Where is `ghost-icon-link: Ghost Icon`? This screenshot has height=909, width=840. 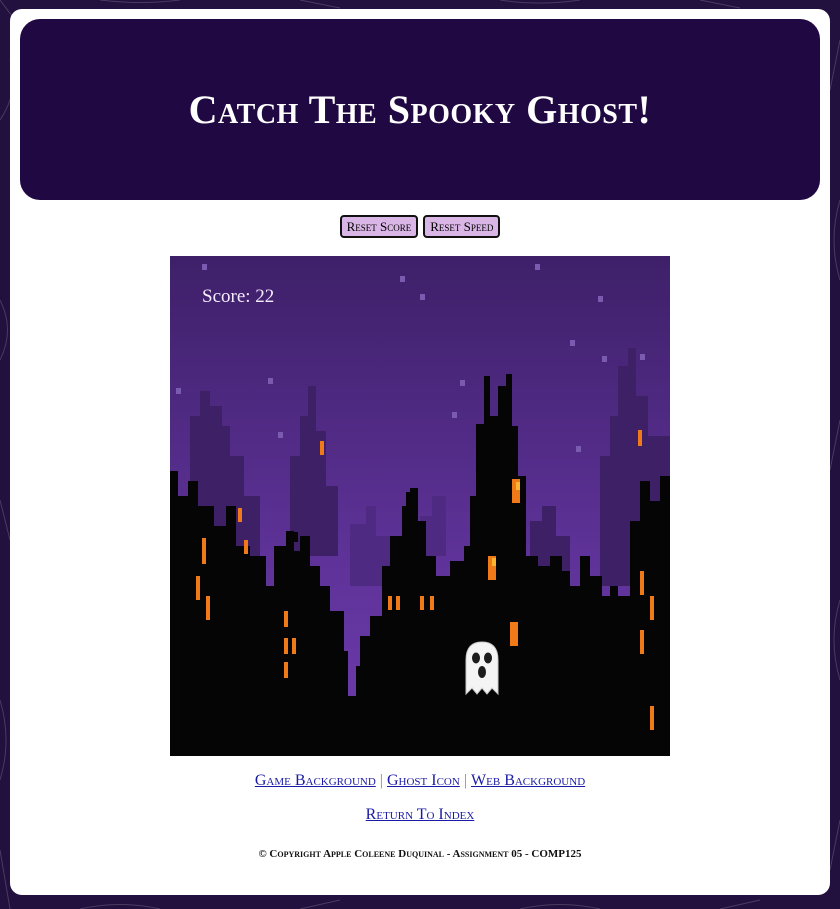
ghost-icon-link: Ghost Icon is located at coordinates (423, 780).